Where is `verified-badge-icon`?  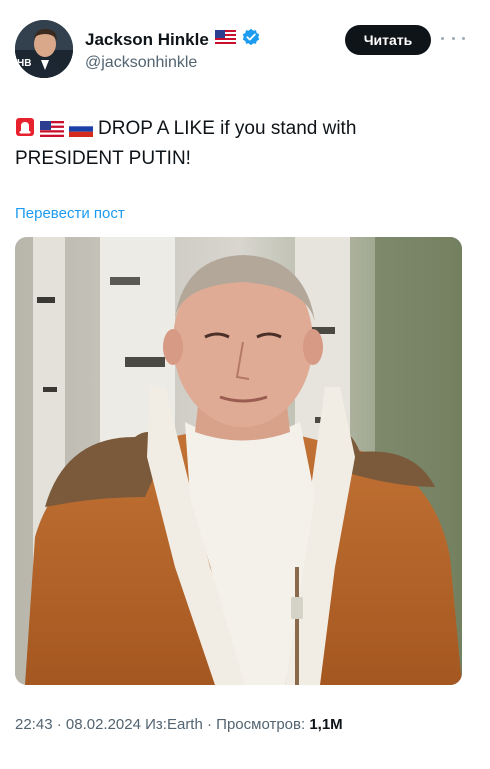 verified-badge-icon is located at coordinates (251, 39).